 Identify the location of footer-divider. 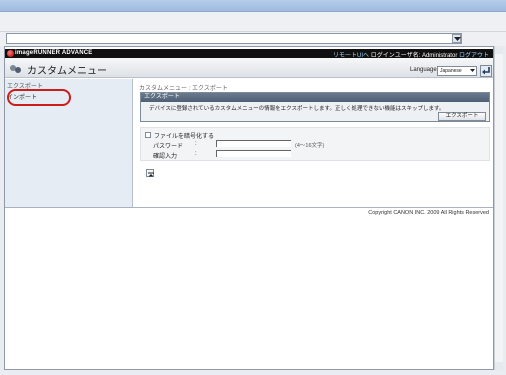
(249, 207).